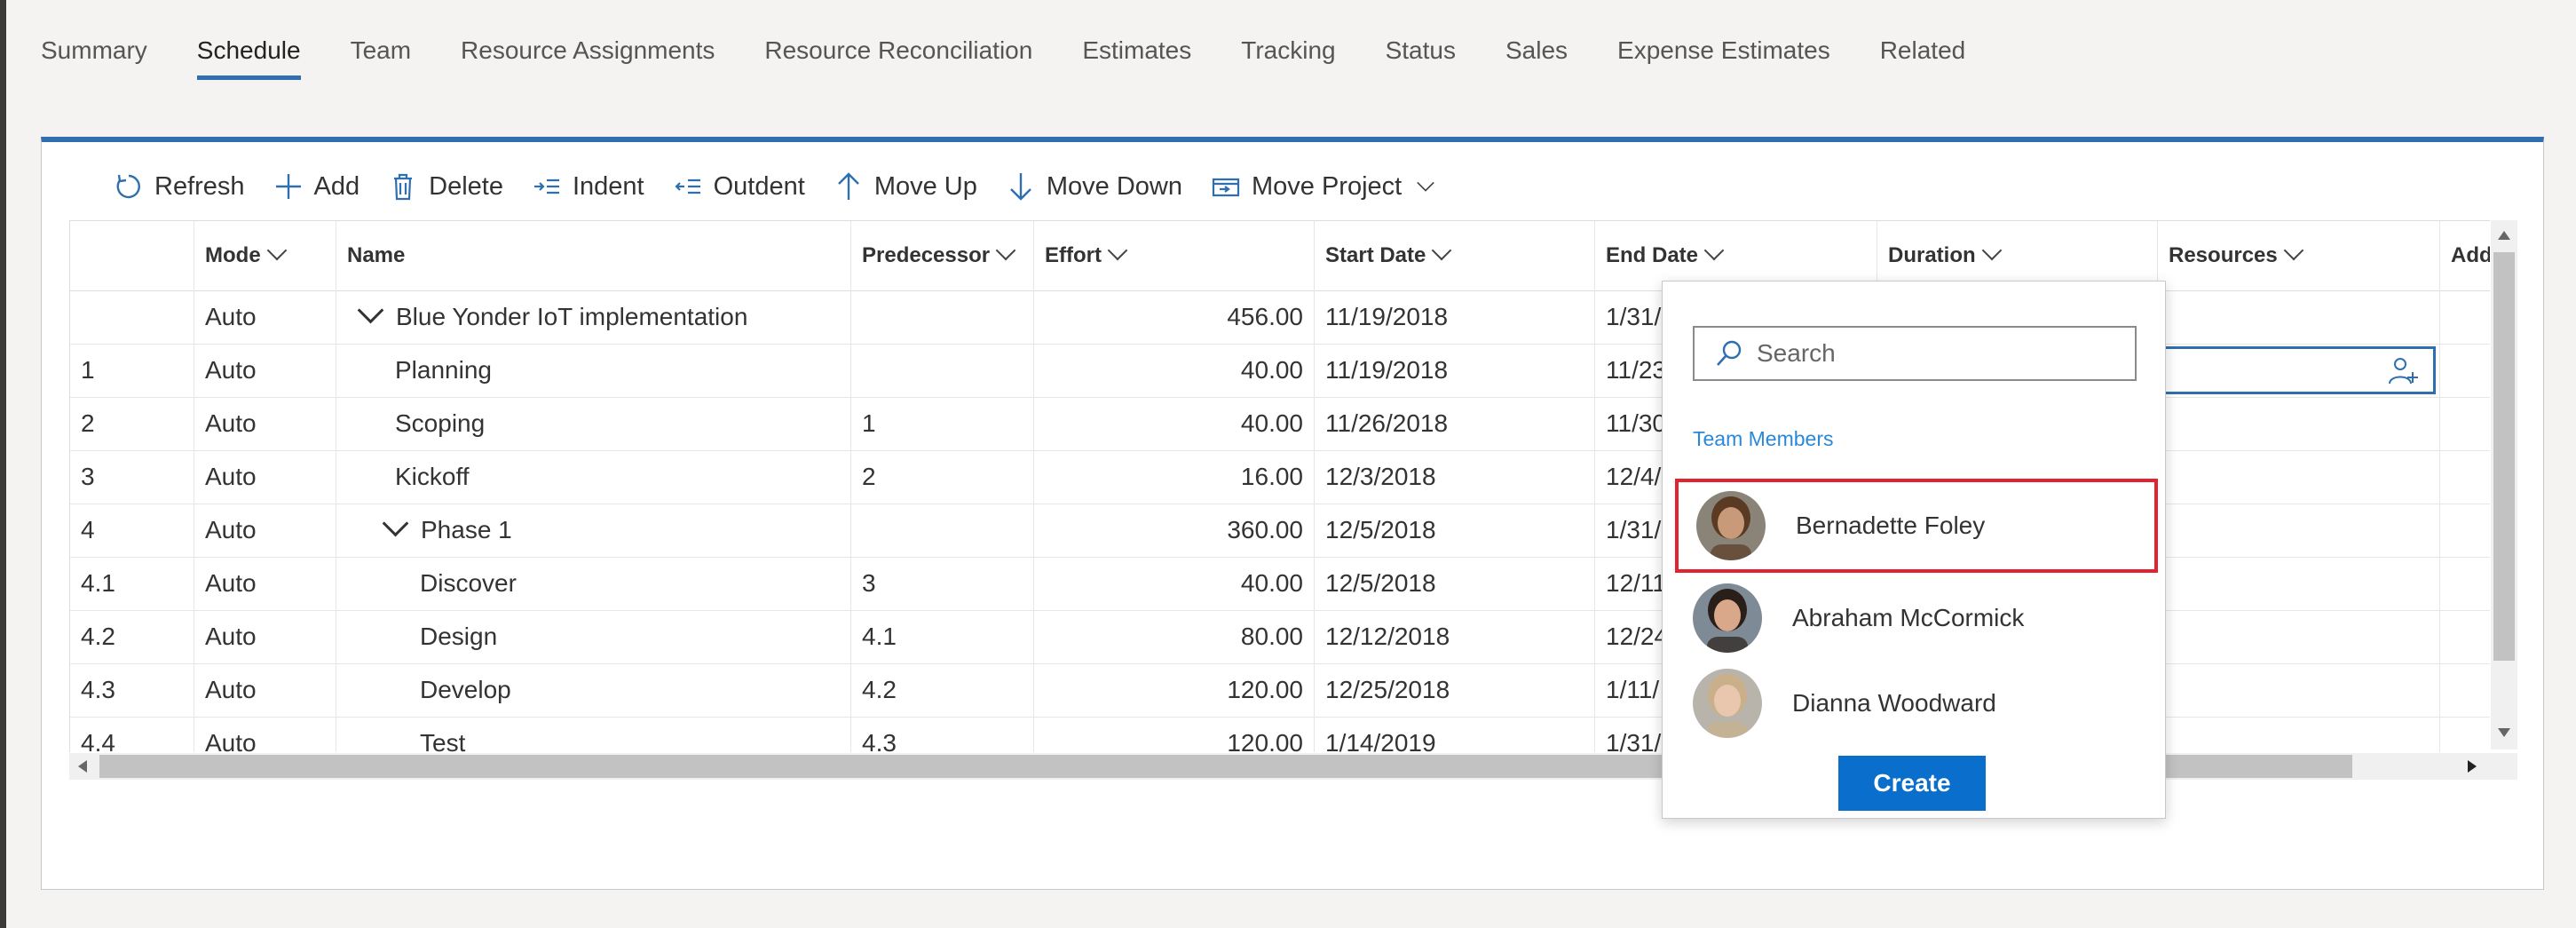  Describe the element at coordinates (132, 735) in the screenshot. I see `cell-id: 4.4` at that location.